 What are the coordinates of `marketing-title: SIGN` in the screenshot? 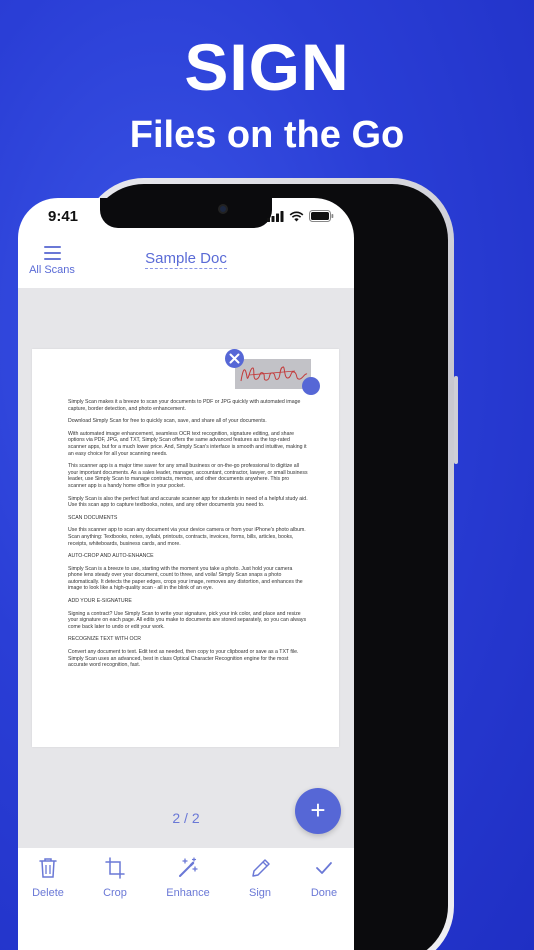 It's located at (267, 67).